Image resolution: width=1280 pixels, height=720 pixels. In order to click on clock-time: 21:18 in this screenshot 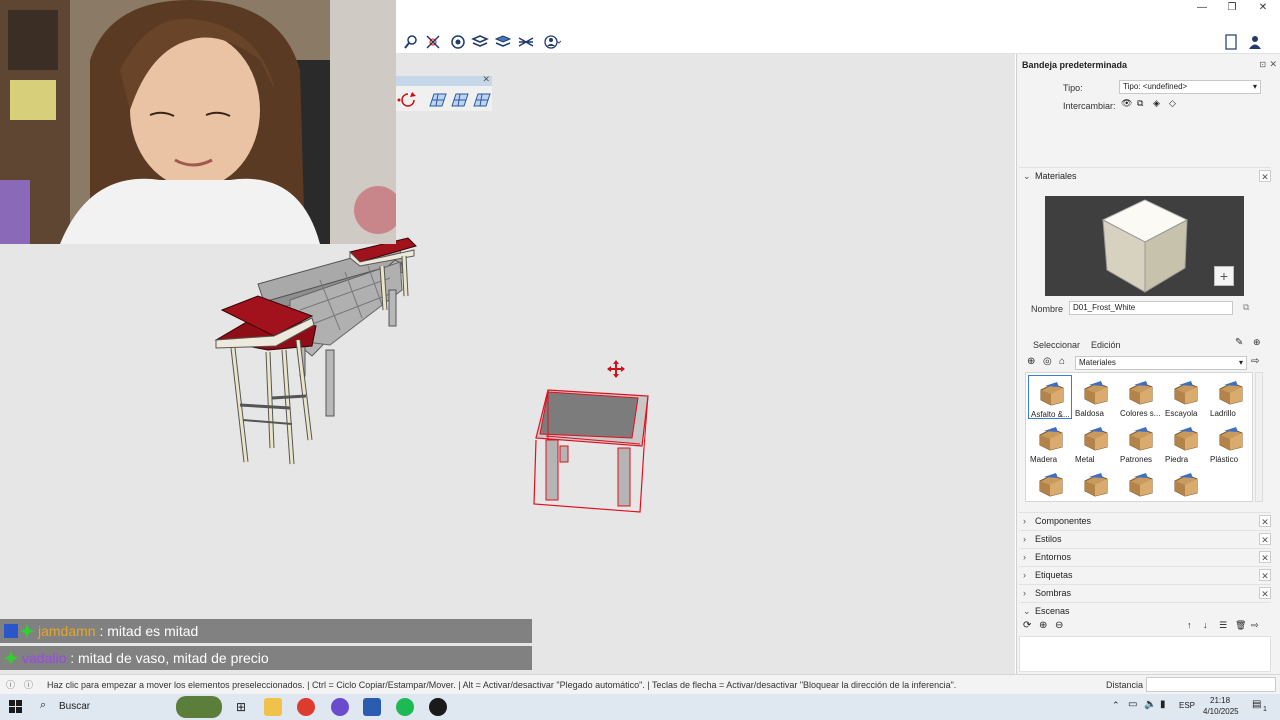, I will do `click(1220, 700)`.